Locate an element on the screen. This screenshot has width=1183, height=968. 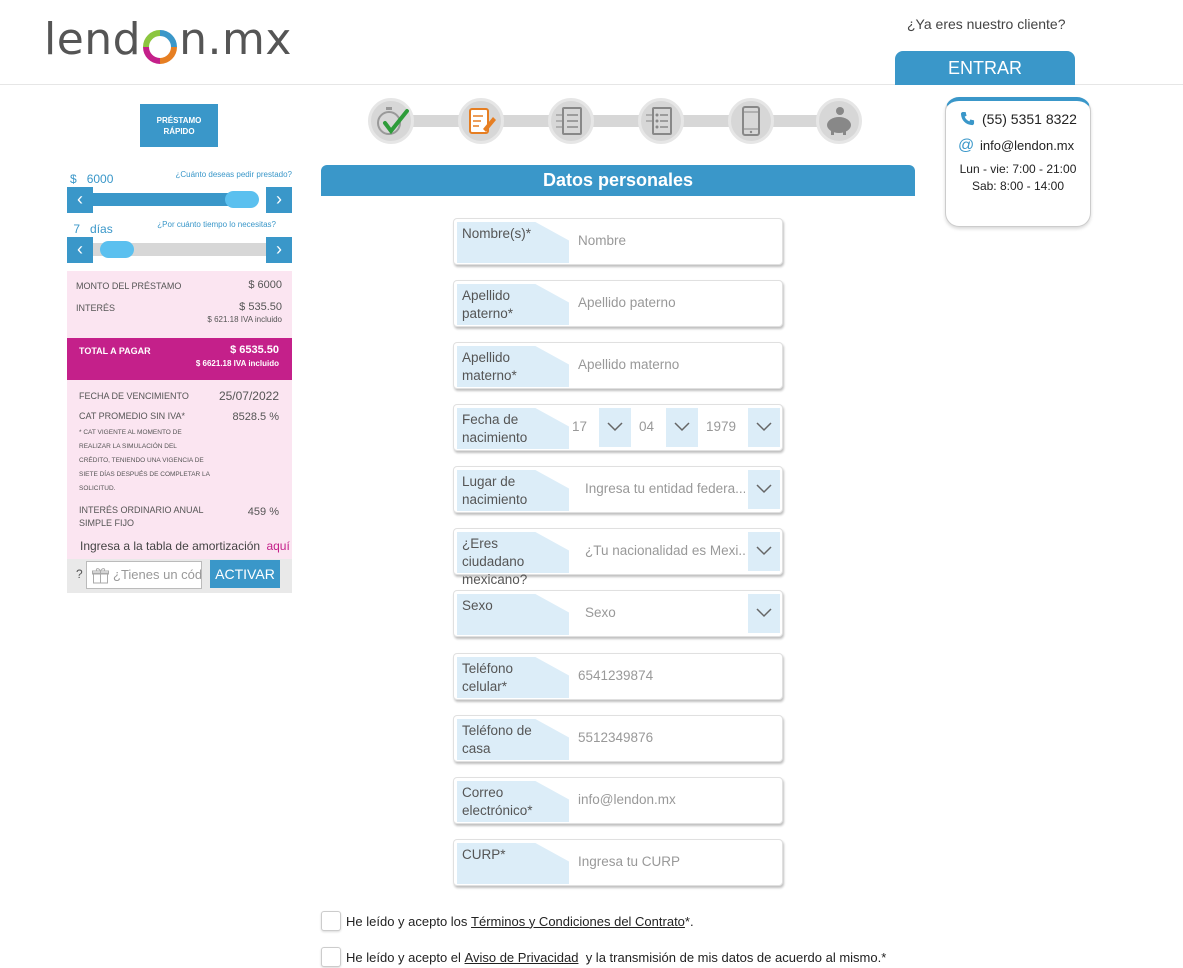
birth-month-select: 04 is located at coordinates (646, 426).